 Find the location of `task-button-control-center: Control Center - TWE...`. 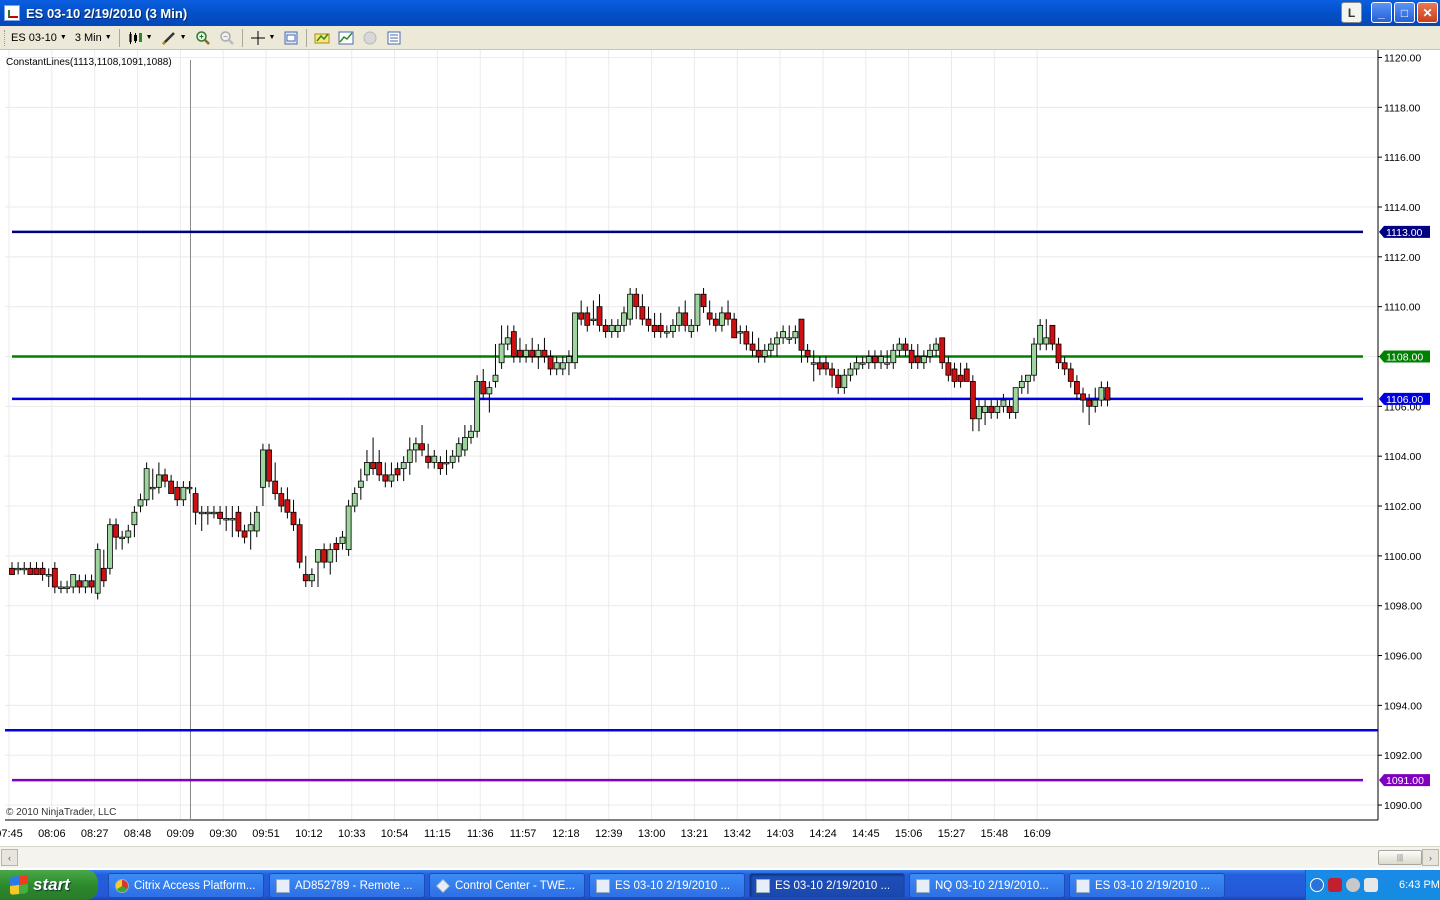

task-button-control-center: Control Center - TWE... is located at coordinates (507, 885).